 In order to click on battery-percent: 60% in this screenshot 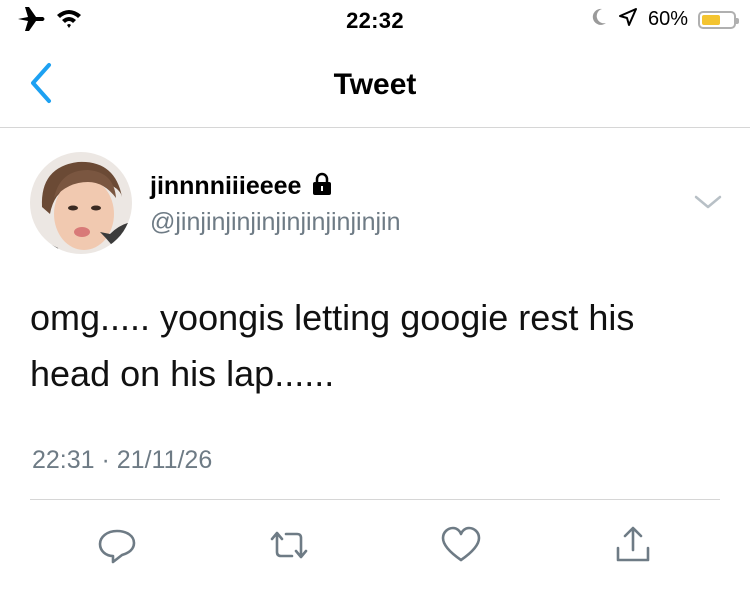, I will do `click(667, 19)`.